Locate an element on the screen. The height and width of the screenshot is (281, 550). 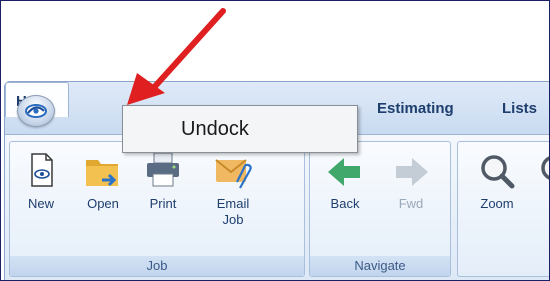
back-label: Back is located at coordinates (345, 203).